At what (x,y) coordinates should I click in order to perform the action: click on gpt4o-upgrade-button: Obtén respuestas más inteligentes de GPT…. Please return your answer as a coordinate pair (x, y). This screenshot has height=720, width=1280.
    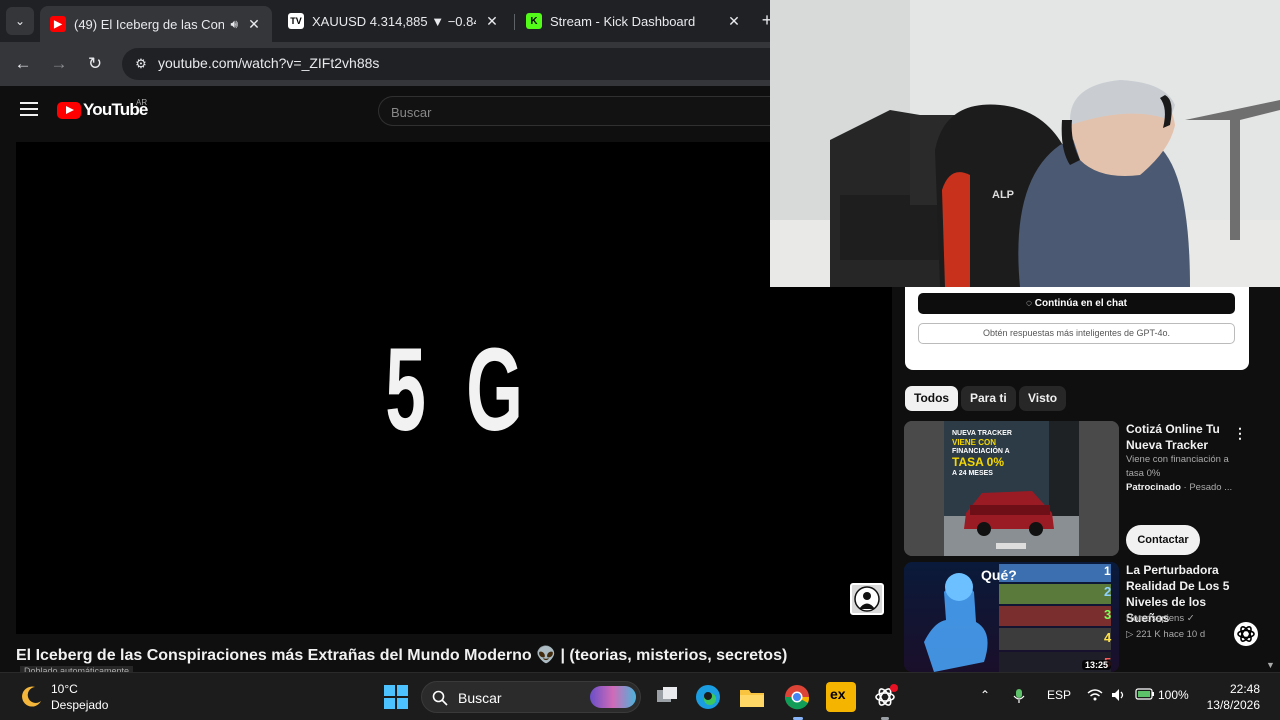
    Looking at the image, I should click on (1076, 333).